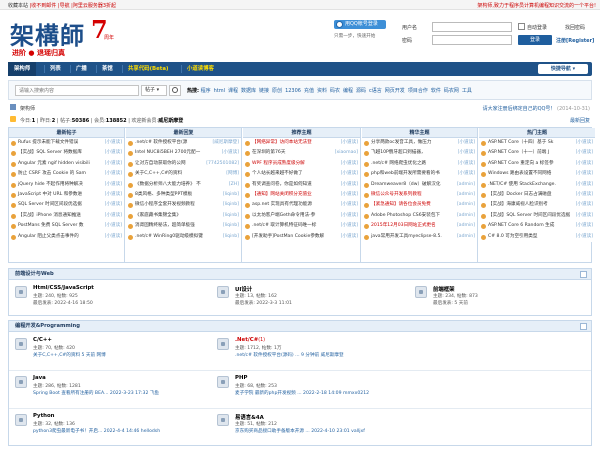  Describe the element at coordinates (66, 195) in the screenshot. I see `topic-item: JavaScript 中对 URL 和参数进 [小道读]` at that location.